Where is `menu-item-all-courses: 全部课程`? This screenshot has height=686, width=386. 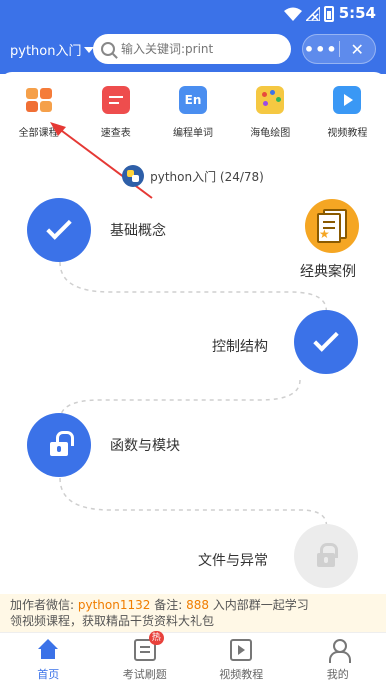 menu-item-all-courses: 全部课程 is located at coordinates (38, 111).